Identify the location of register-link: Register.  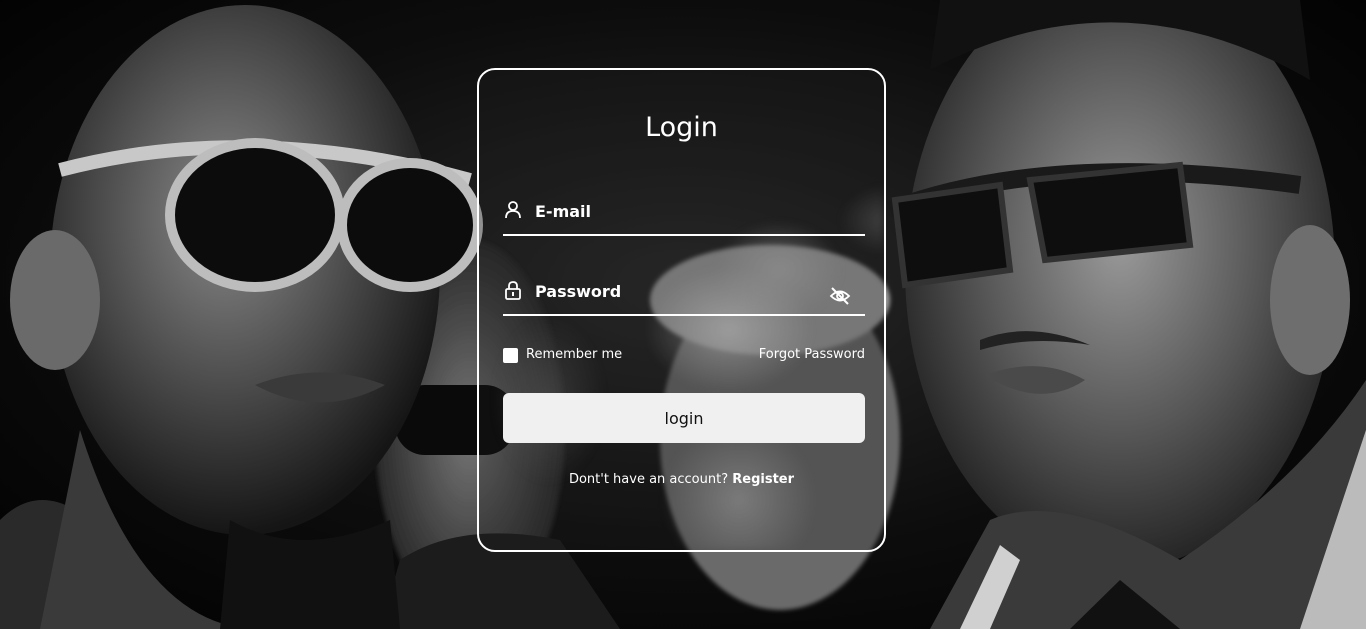
(763, 479).